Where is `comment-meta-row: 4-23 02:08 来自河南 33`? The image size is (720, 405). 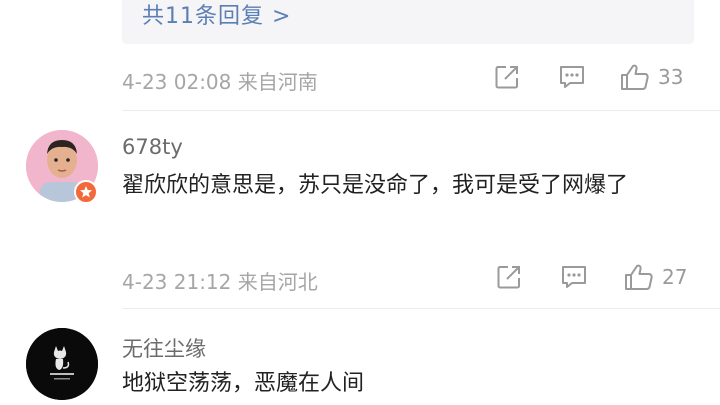
comment-meta-row: 4-23 02:08 来自河南 33 is located at coordinates (408, 78).